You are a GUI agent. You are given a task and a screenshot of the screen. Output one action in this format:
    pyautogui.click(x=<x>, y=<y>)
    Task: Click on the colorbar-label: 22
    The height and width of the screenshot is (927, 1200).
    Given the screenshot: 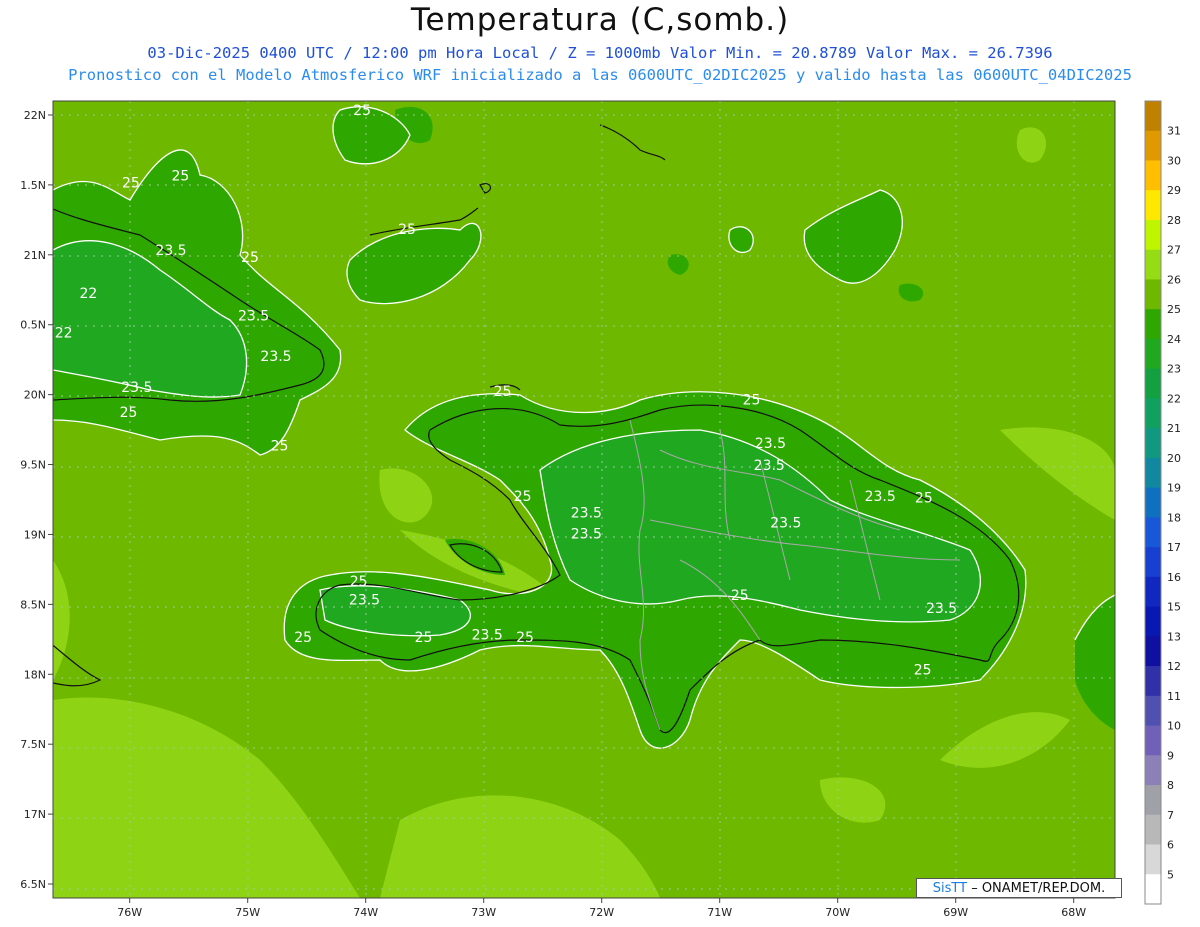 What is the action you would take?
    pyautogui.click(x=1174, y=398)
    